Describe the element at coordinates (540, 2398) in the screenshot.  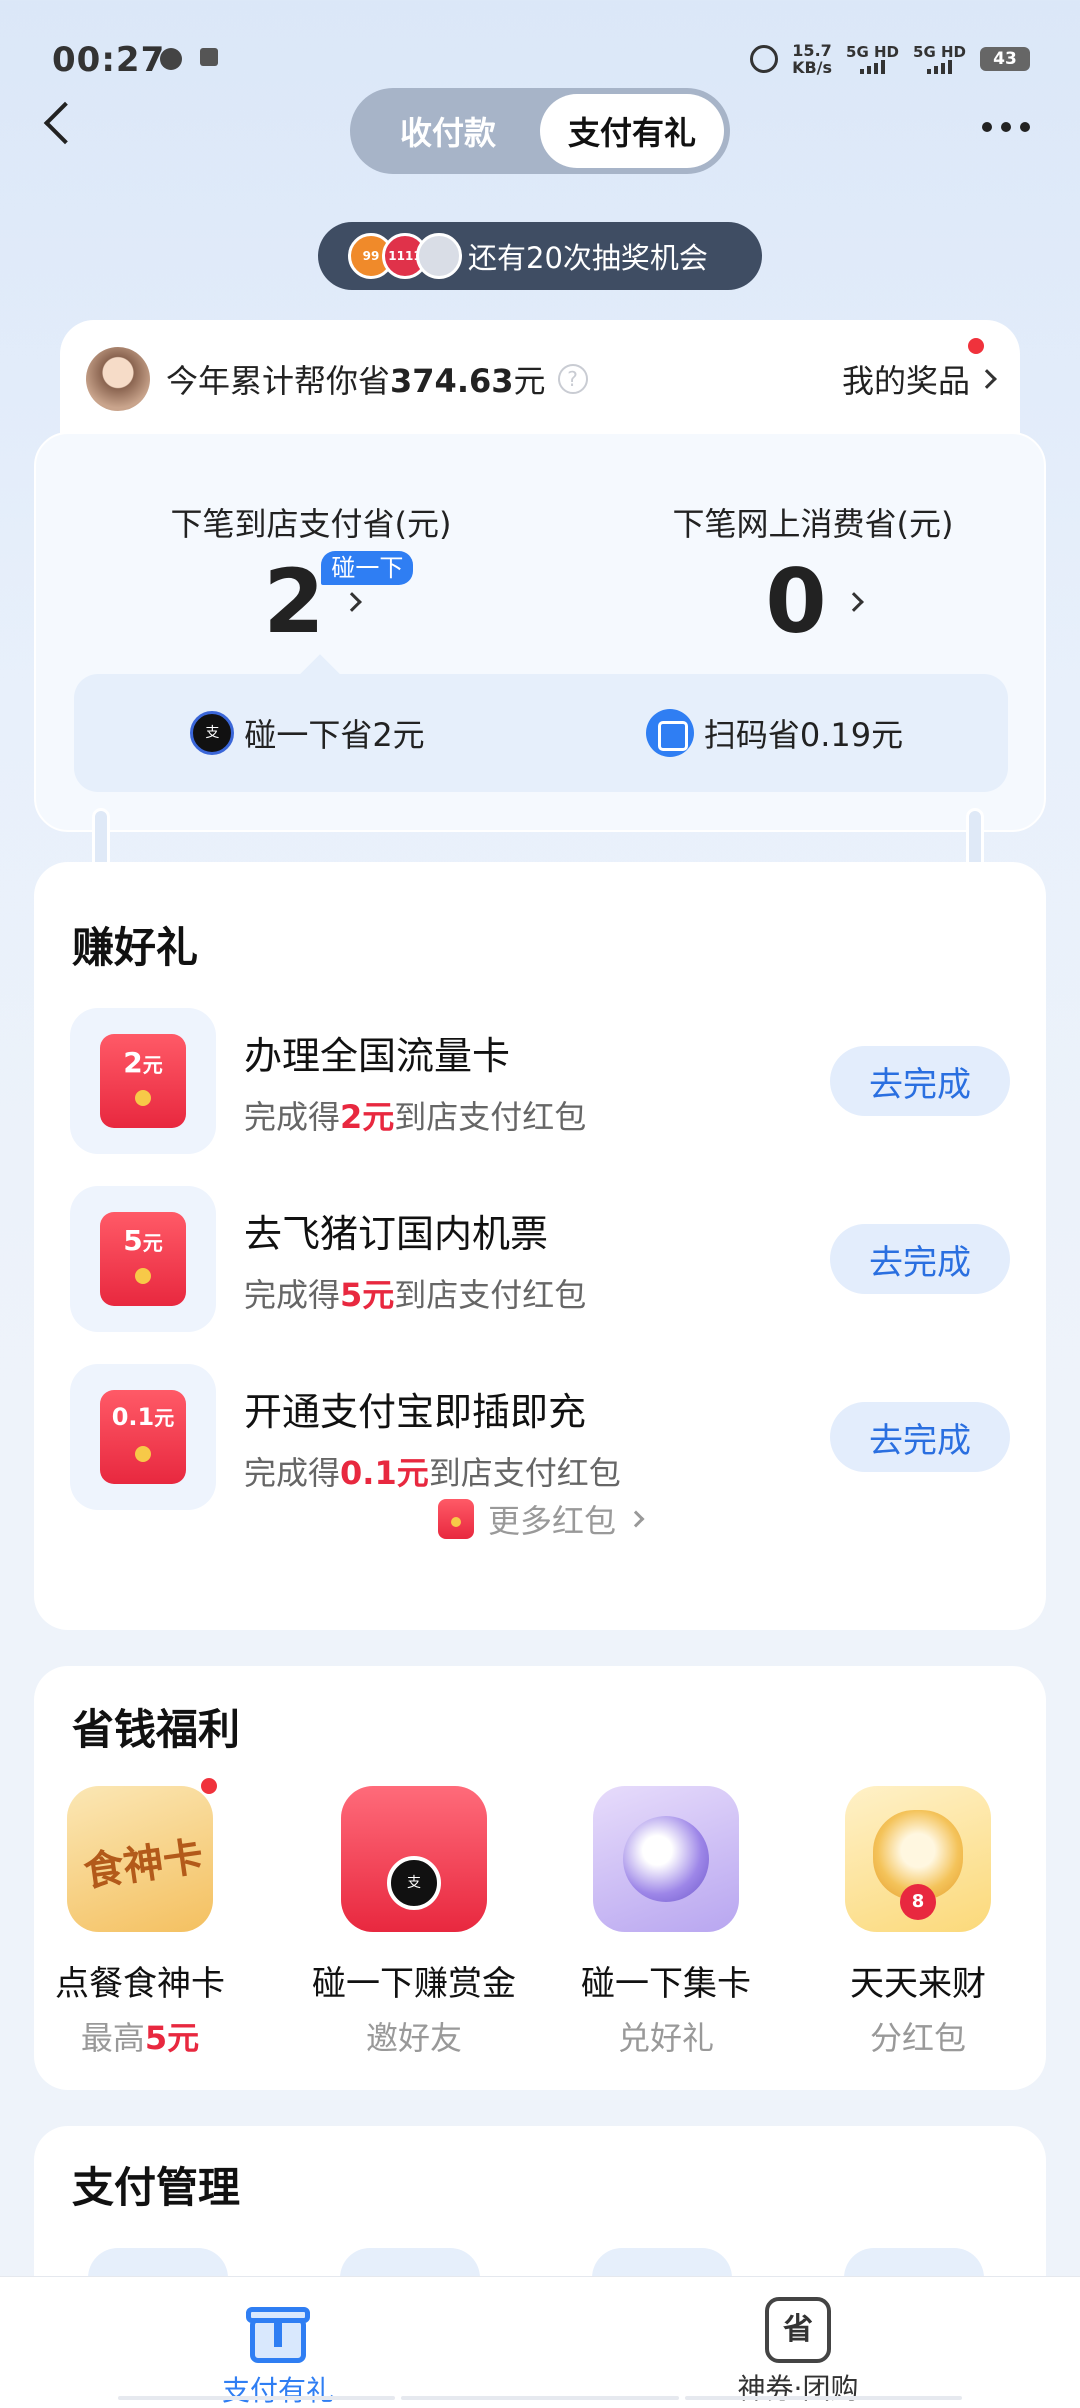
I see `nav-divider` at that location.